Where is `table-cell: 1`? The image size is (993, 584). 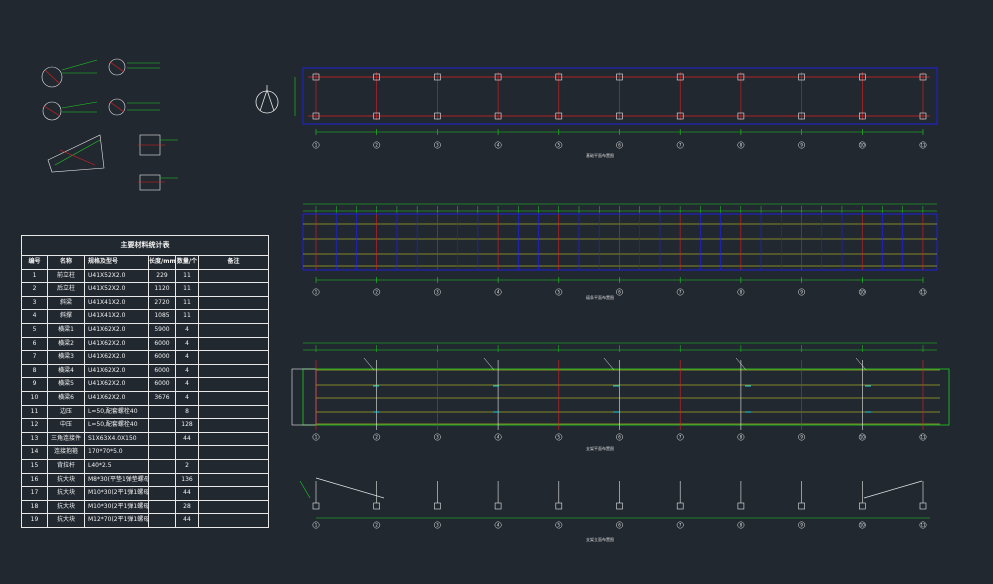 table-cell: 1 is located at coordinates (35, 276).